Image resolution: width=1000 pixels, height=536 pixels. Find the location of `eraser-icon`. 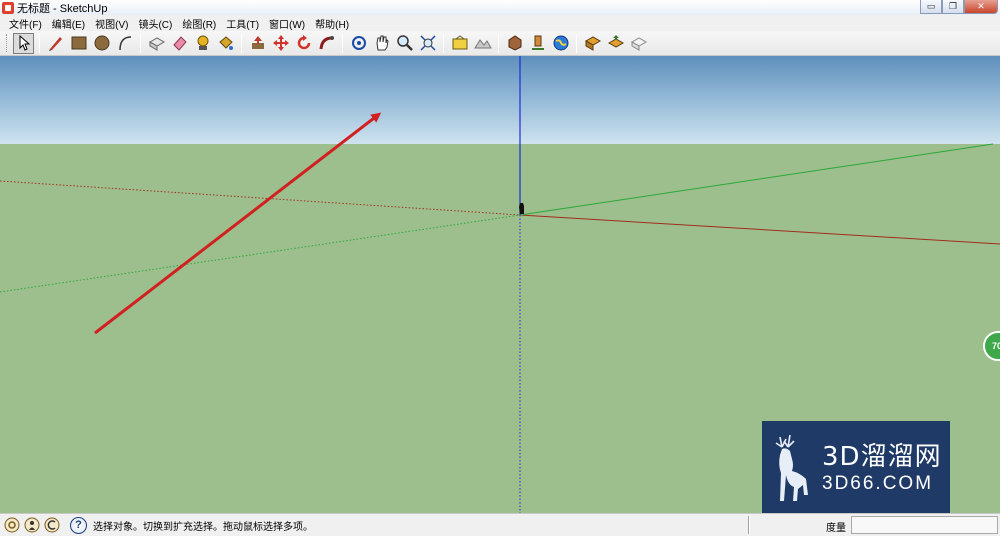

eraser-icon is located at coordinates (179, 43).